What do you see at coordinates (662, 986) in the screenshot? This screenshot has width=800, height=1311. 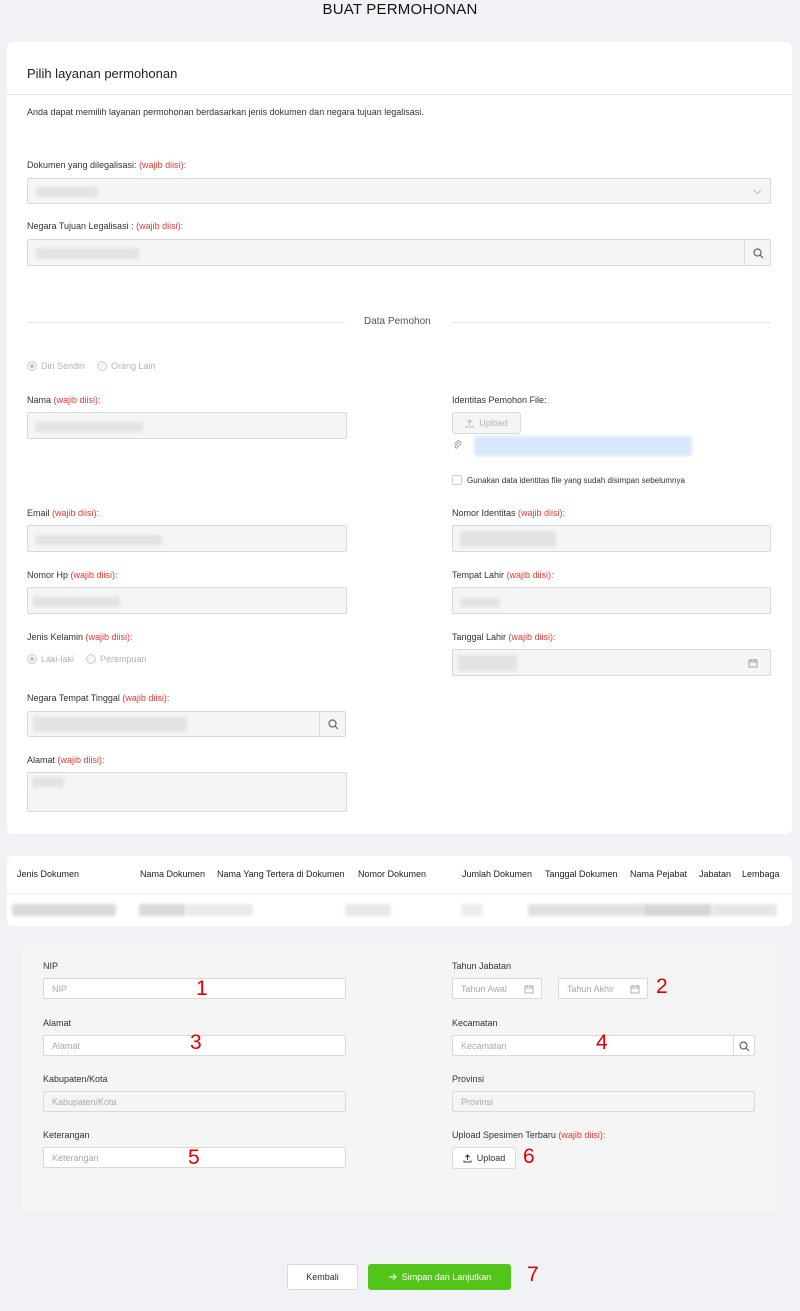 I see `annotation-2: 2` at bounding box center [662, 986].